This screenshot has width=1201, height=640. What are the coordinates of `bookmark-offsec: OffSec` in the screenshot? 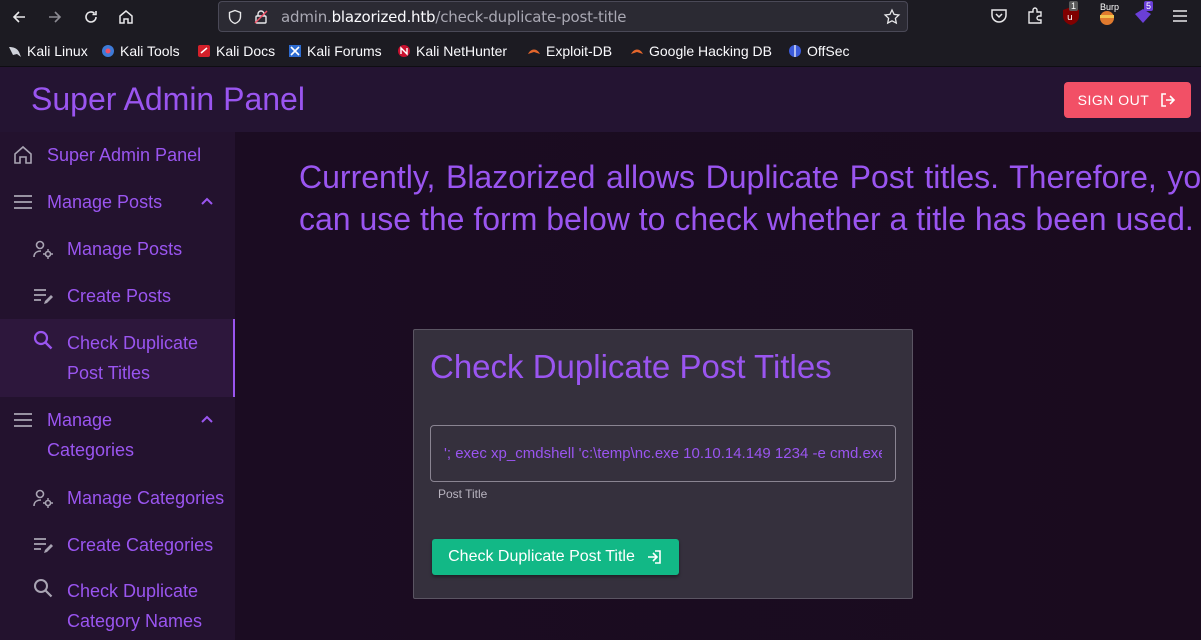 It's located at (819, 51).